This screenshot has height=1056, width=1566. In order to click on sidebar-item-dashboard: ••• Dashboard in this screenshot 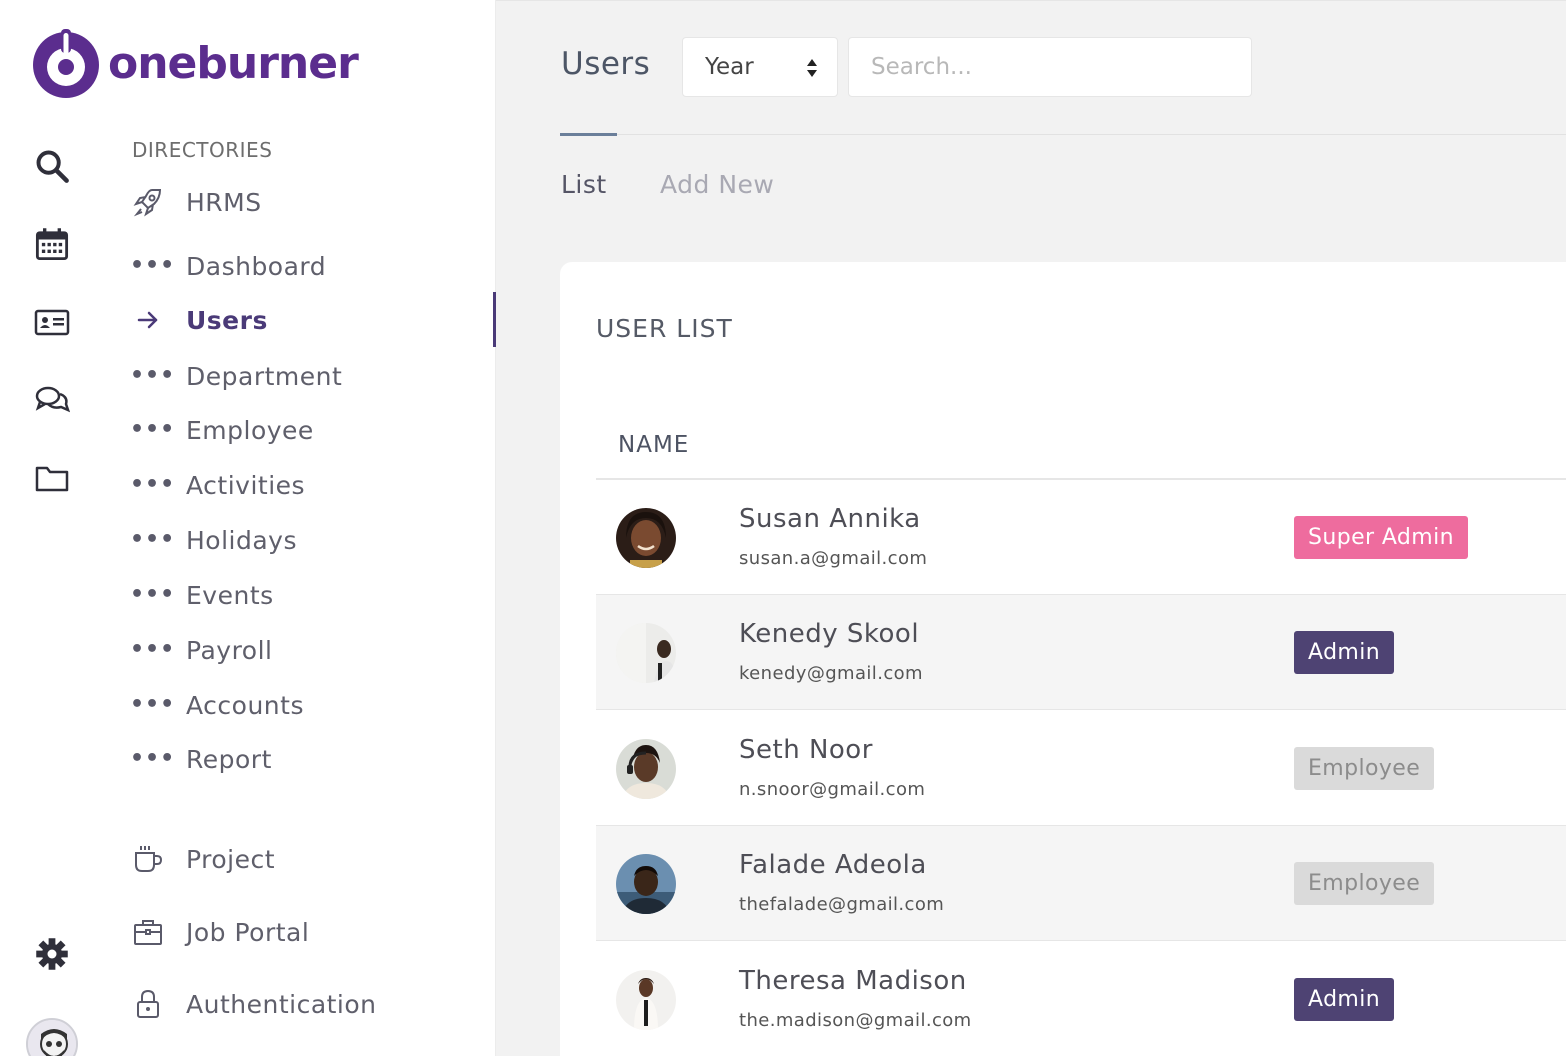, I will do `click(228, 266)`.